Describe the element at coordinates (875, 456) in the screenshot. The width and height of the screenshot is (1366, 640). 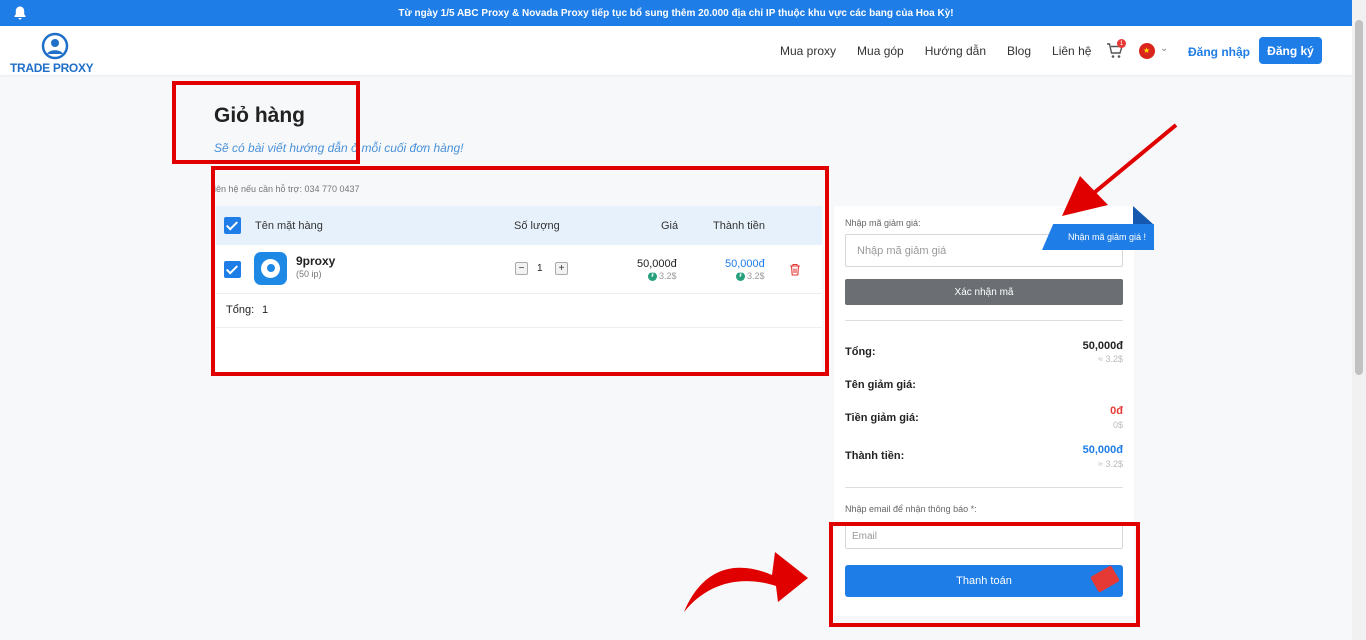
I see `final-total-label: Thành tiền:` at that location.